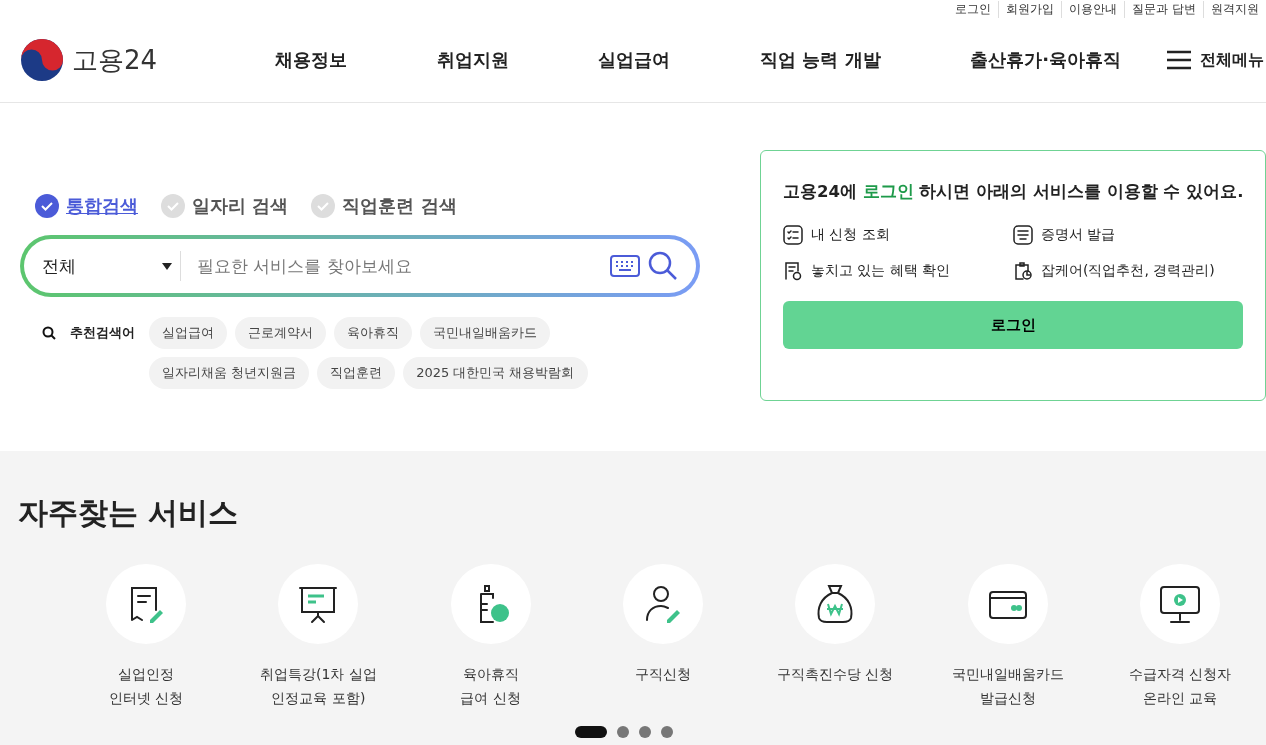  Describe the element at coordinates (1007, 686) in the screenshot. I see `service-label: 국민내일배움카드 발급신청` at that location.